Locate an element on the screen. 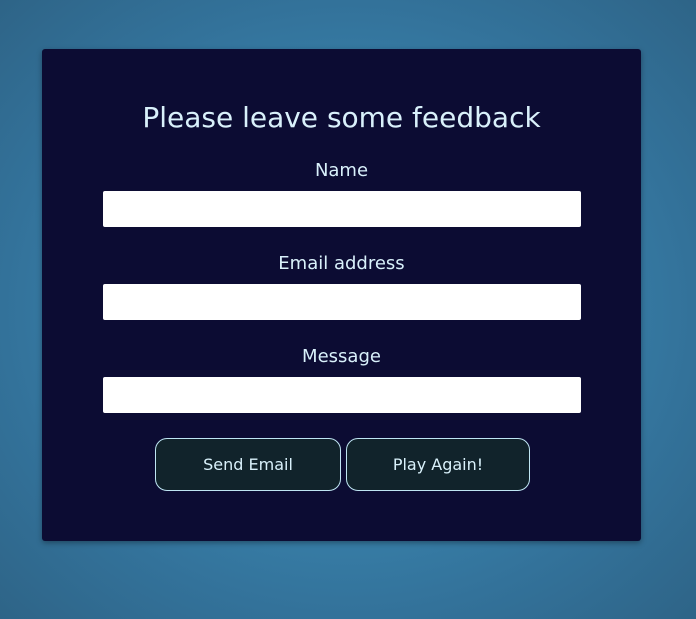  name-input is located at coordinates (342, 209).